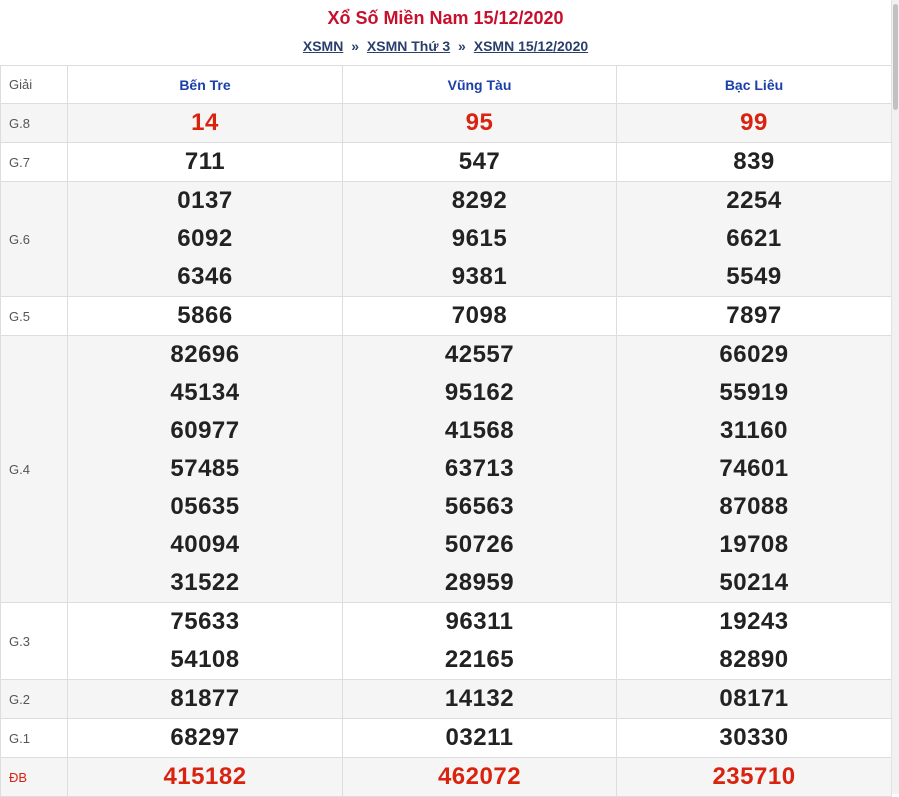 This screenshot has height=797, width=899. I want to click on result-cell-ben-tre: 82696 45134 60977 57485 05635 40094 31522, so click(205, 469).